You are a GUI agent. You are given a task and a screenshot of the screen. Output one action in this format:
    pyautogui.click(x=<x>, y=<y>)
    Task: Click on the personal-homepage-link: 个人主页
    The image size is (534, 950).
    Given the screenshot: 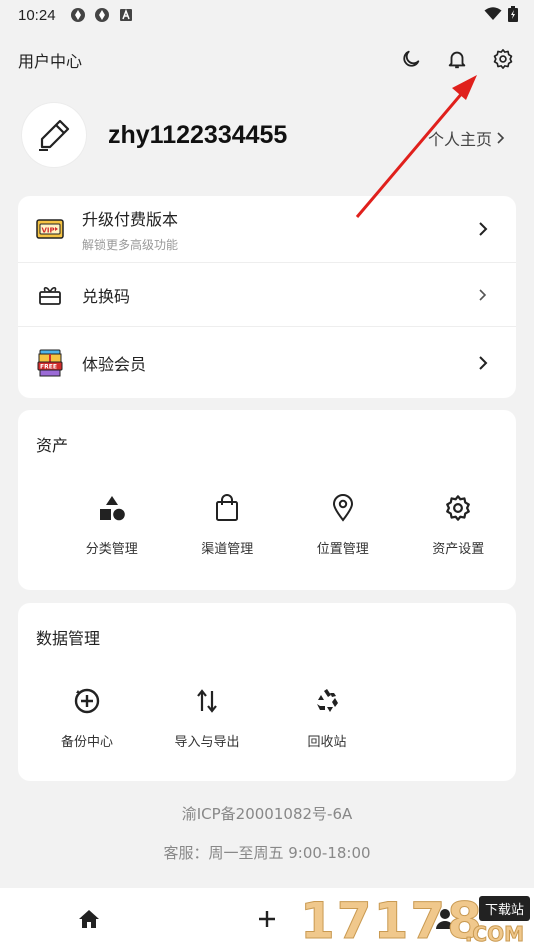 What is the action you would take?
    pyautogui.click(x=467, y=138)
    